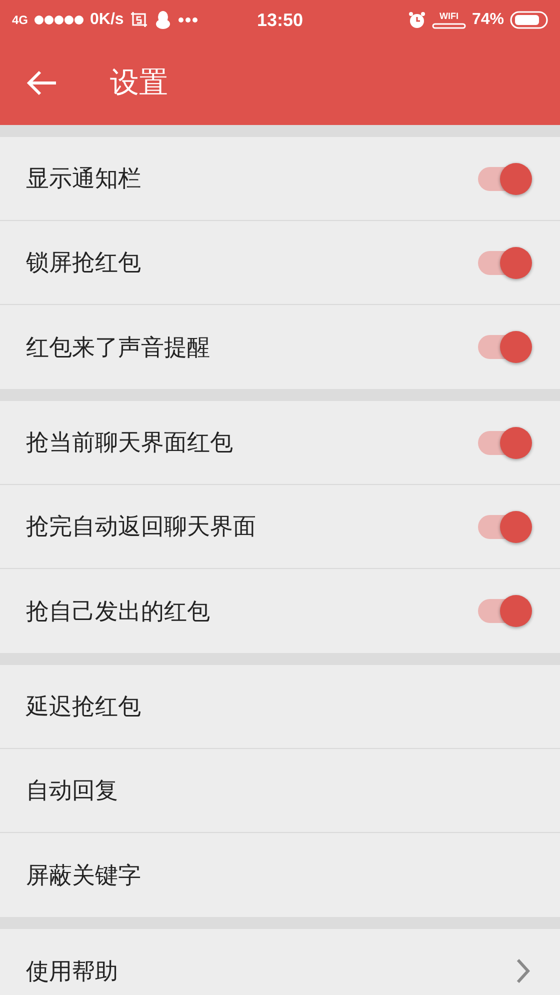  I want to click on wifi-label: WIFI, so click(448, 16).